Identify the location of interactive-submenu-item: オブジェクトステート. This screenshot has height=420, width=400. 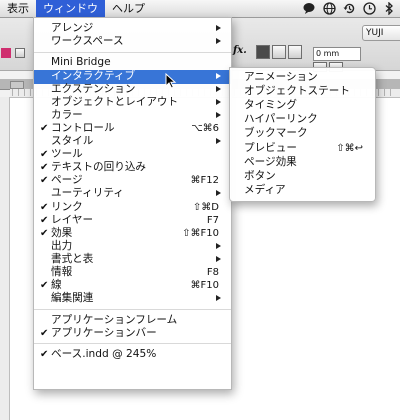
(302, 91).